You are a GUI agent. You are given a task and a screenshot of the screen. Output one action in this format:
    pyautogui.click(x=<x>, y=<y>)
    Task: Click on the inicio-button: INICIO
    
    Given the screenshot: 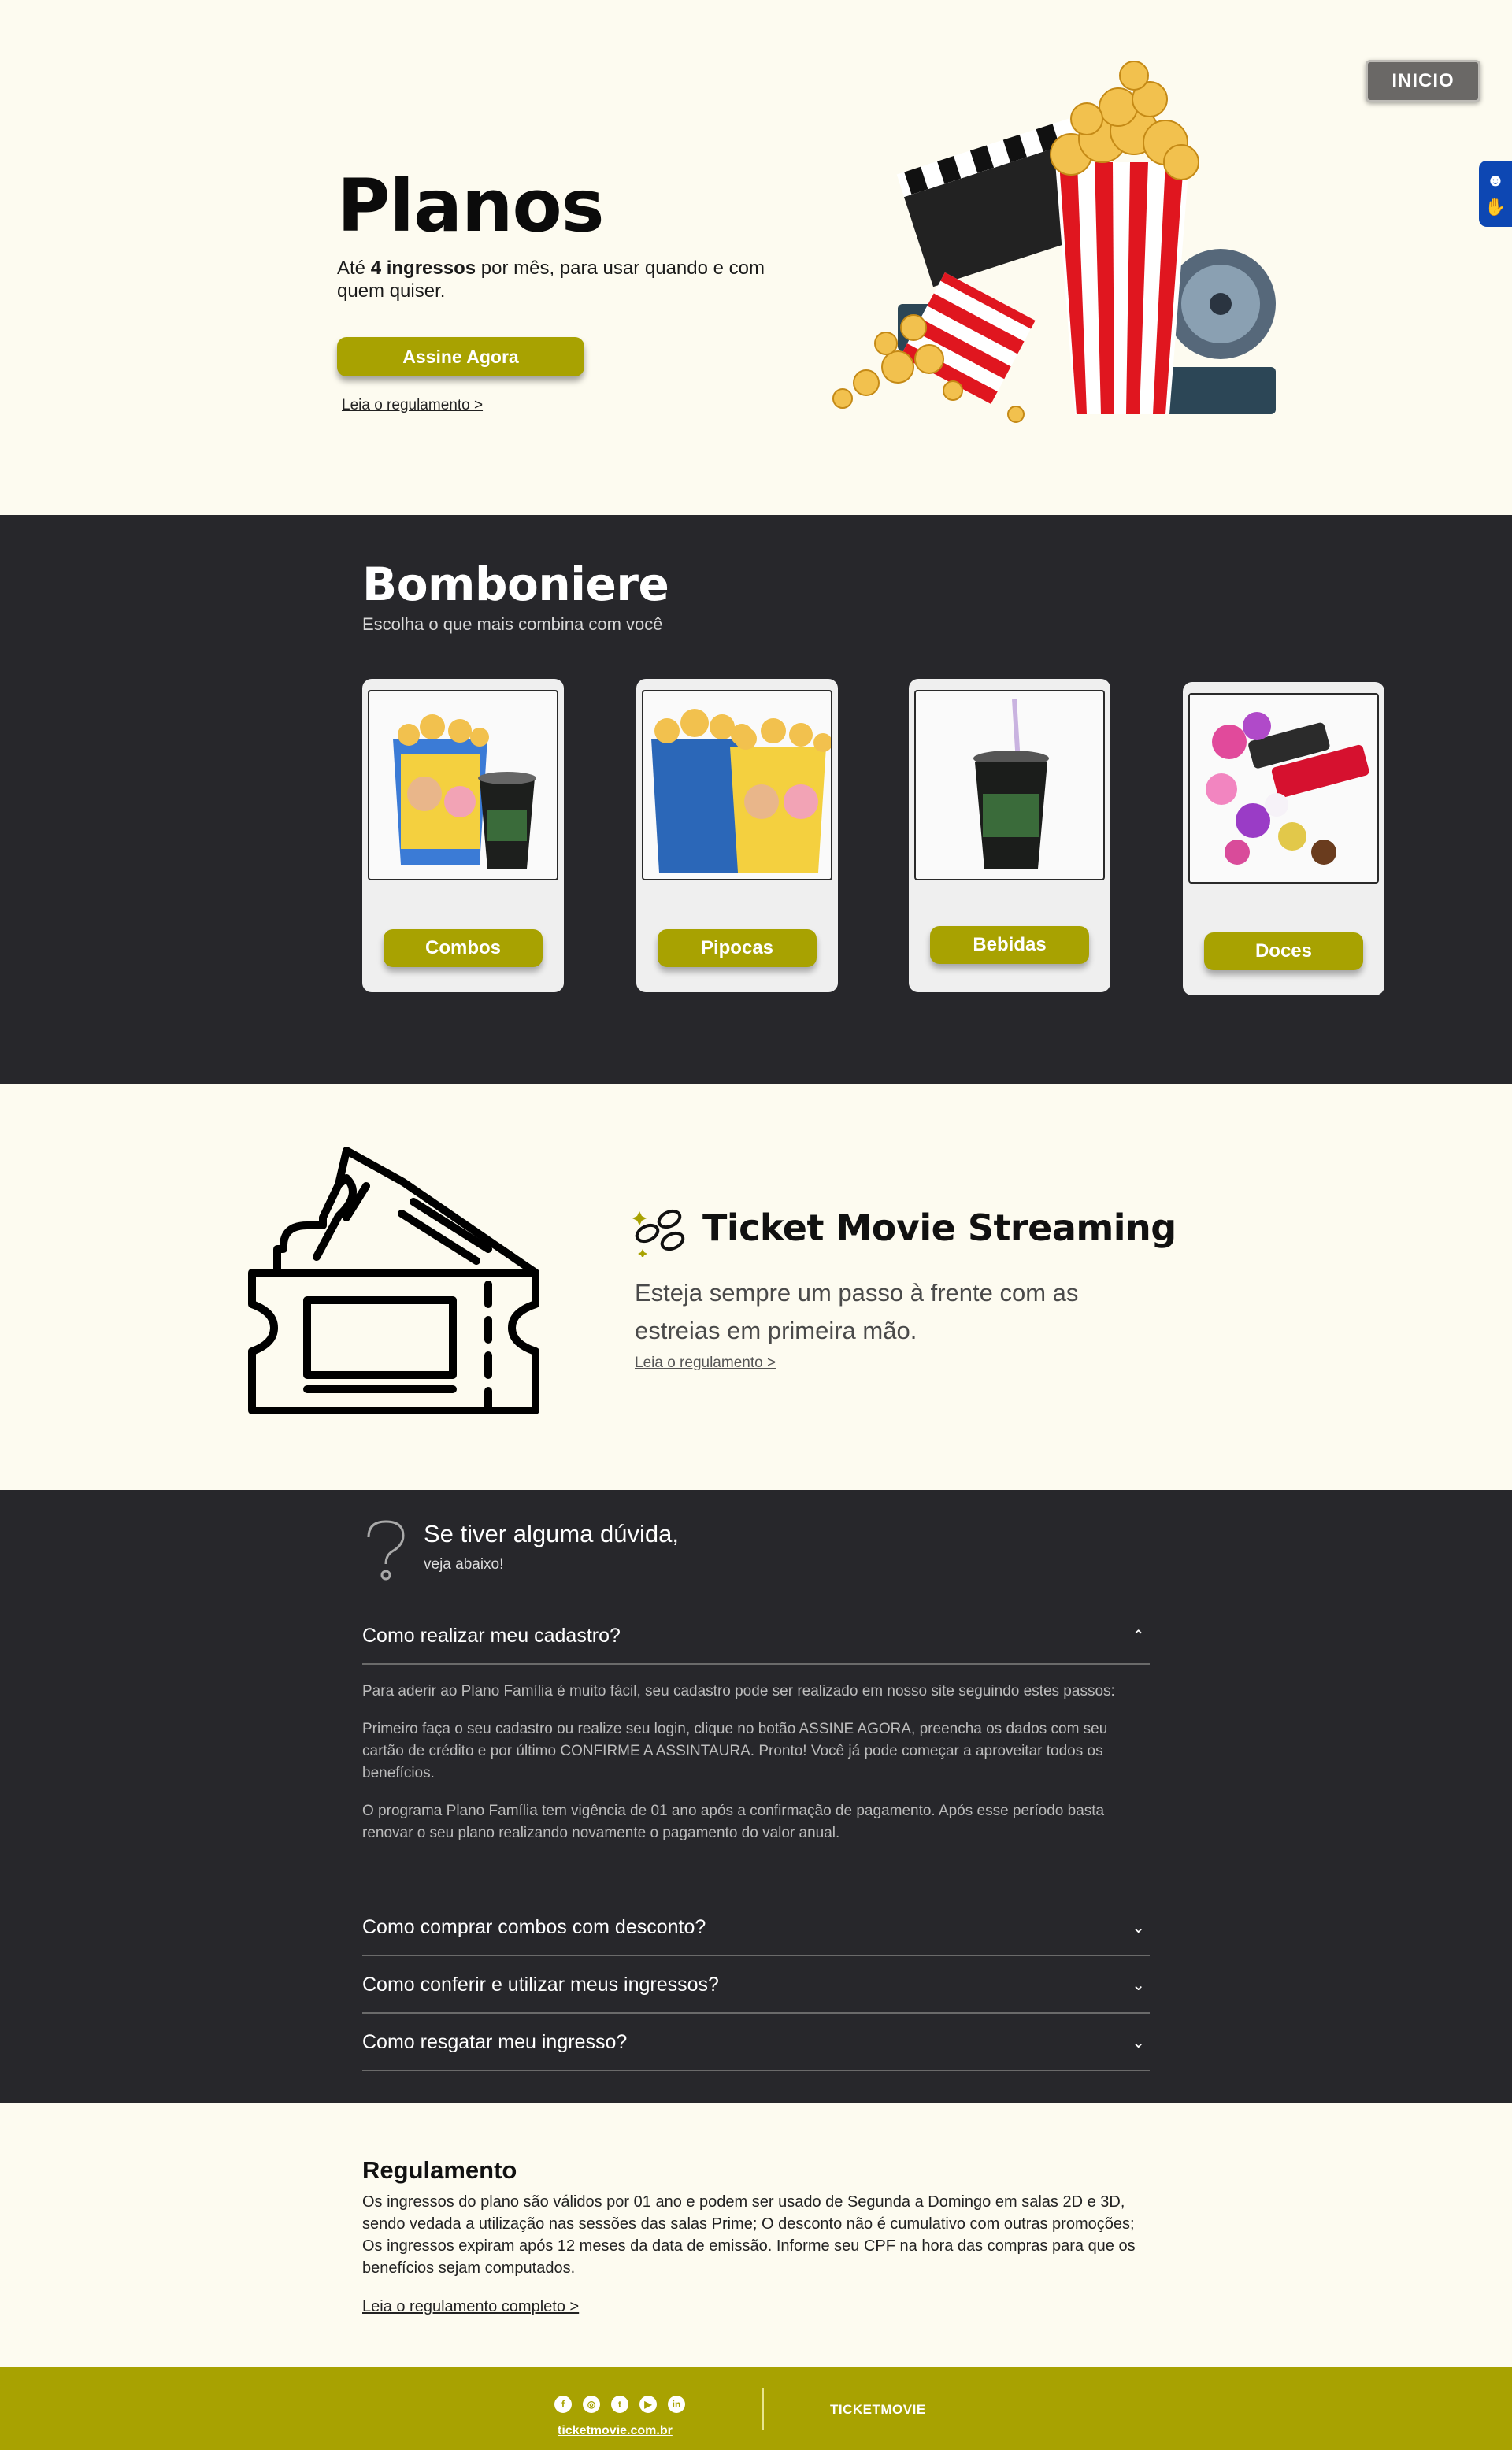 What is the action you would take?
    pyautogui.click(x=1423, y=81)
    